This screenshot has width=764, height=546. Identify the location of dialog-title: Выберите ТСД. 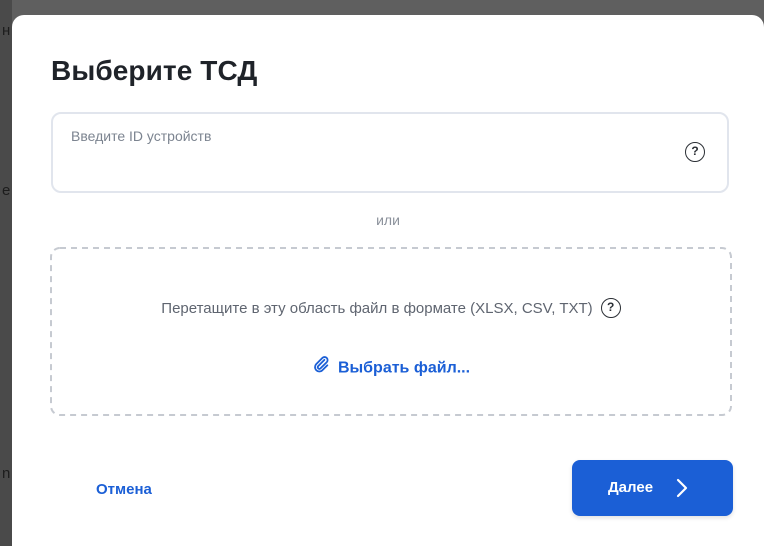
(154, 70).